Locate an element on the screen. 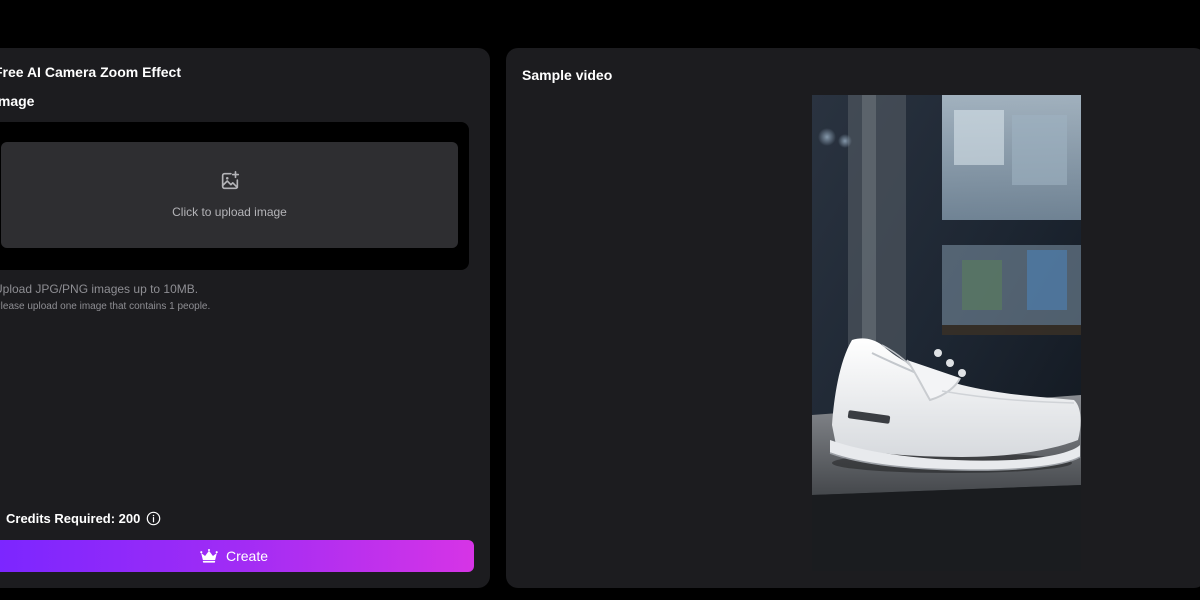  credits-label: Credits Required: 200 is located at coordinates (73, 518).